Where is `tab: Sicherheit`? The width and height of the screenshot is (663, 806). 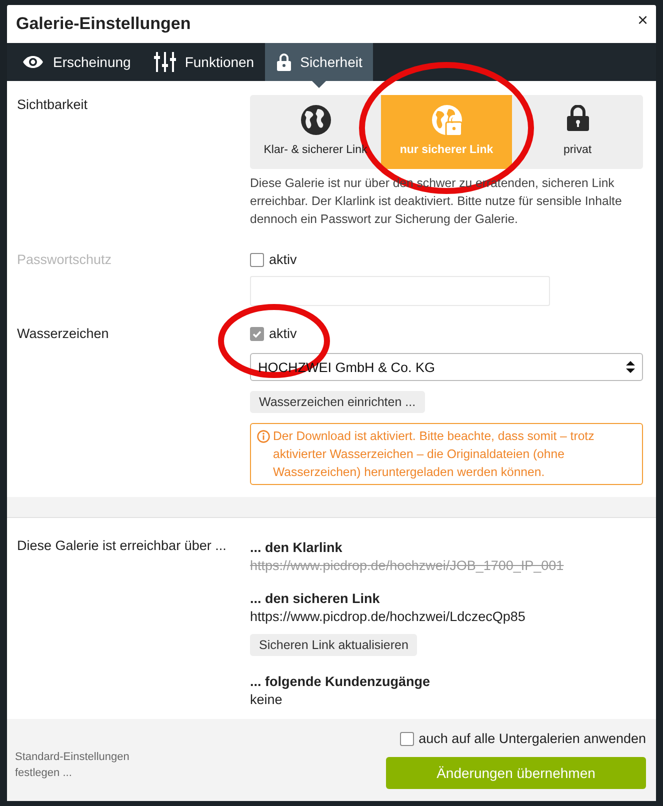 tab: Sicherheit is located at coordinates (319, 62).